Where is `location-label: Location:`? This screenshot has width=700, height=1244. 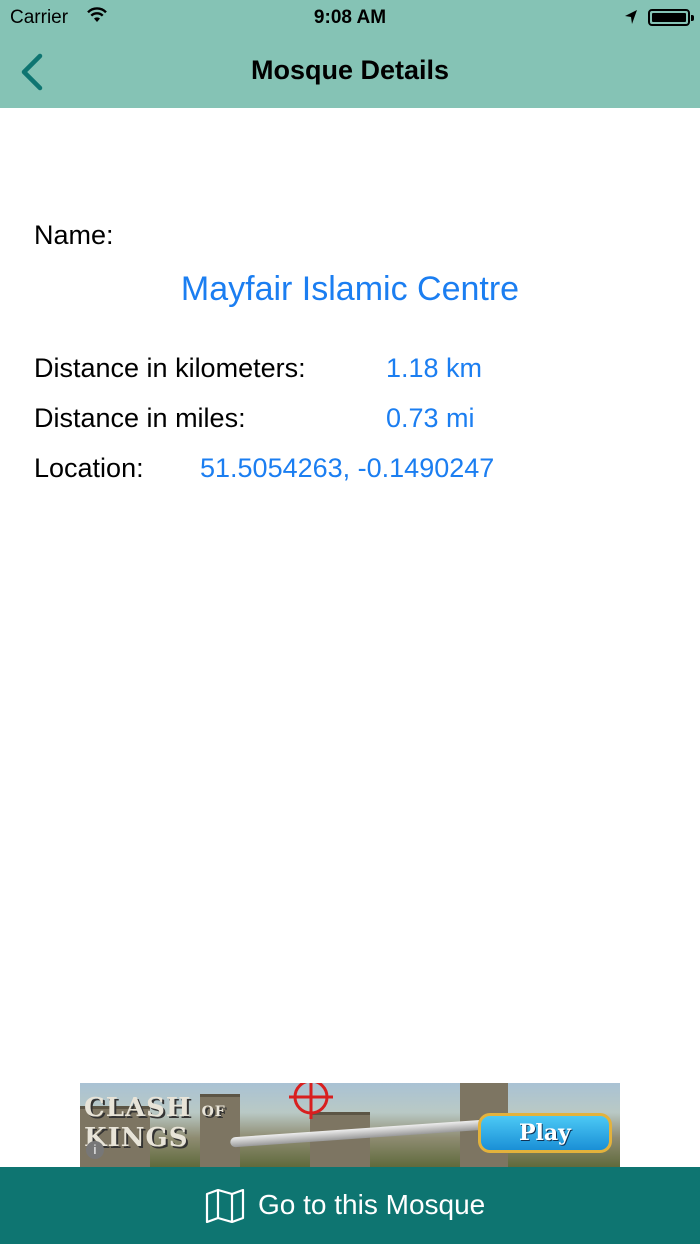 location-label: Location: is located at coordinates (89, 468).